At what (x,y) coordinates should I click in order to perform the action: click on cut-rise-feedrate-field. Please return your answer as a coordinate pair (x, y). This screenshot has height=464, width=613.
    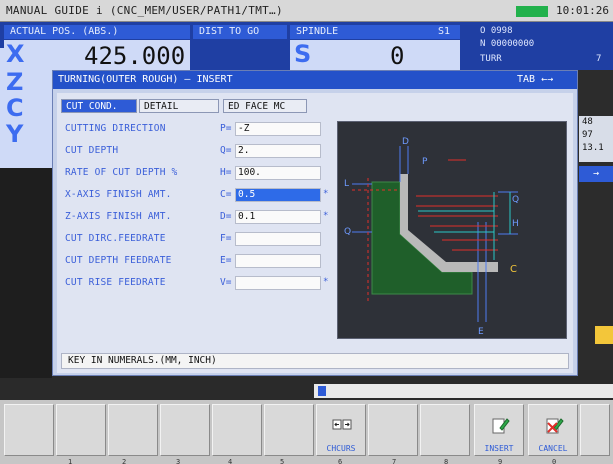
    Looking at the image, I should click on (278, 283).